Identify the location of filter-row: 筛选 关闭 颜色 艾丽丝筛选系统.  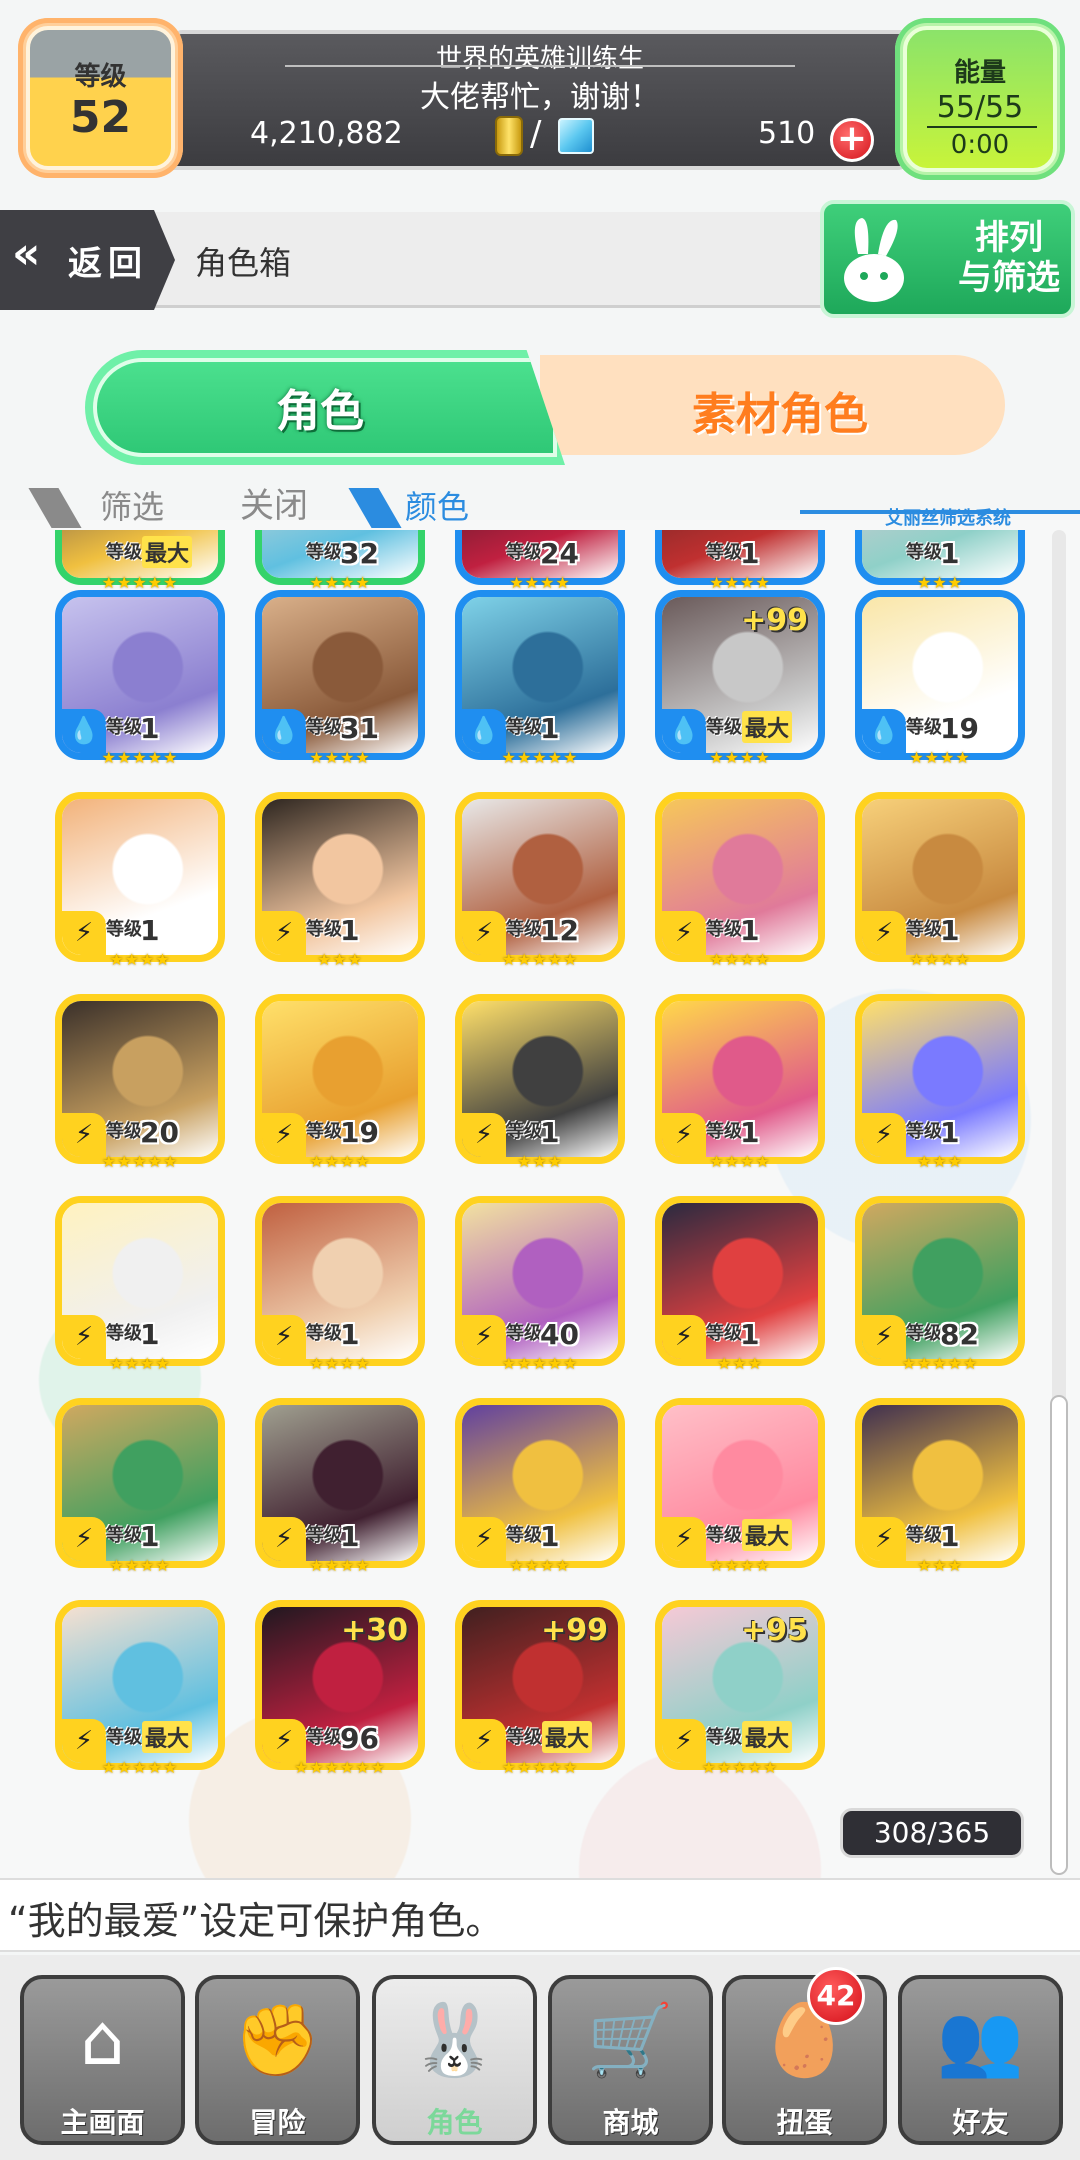
(554, 503).